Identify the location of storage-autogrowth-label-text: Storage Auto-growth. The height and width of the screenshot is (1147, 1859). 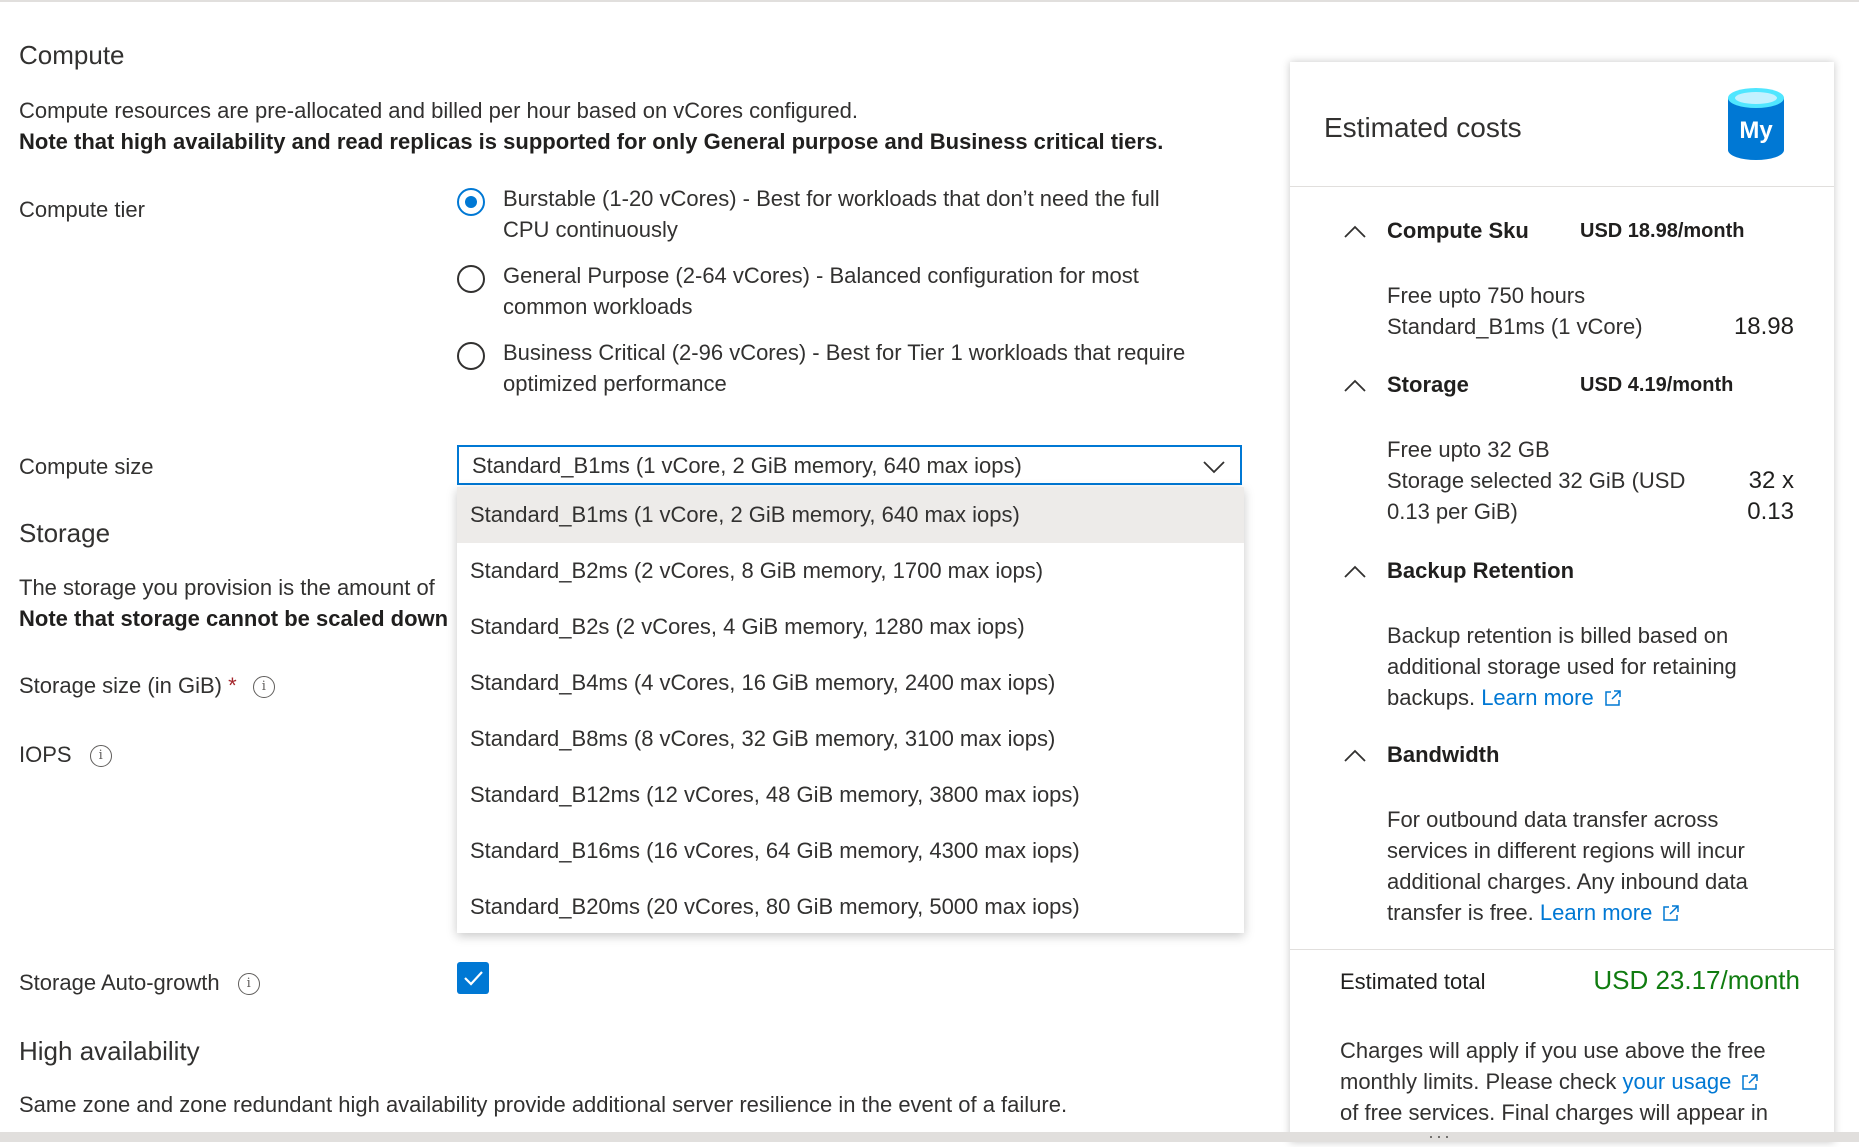
(119, 982).